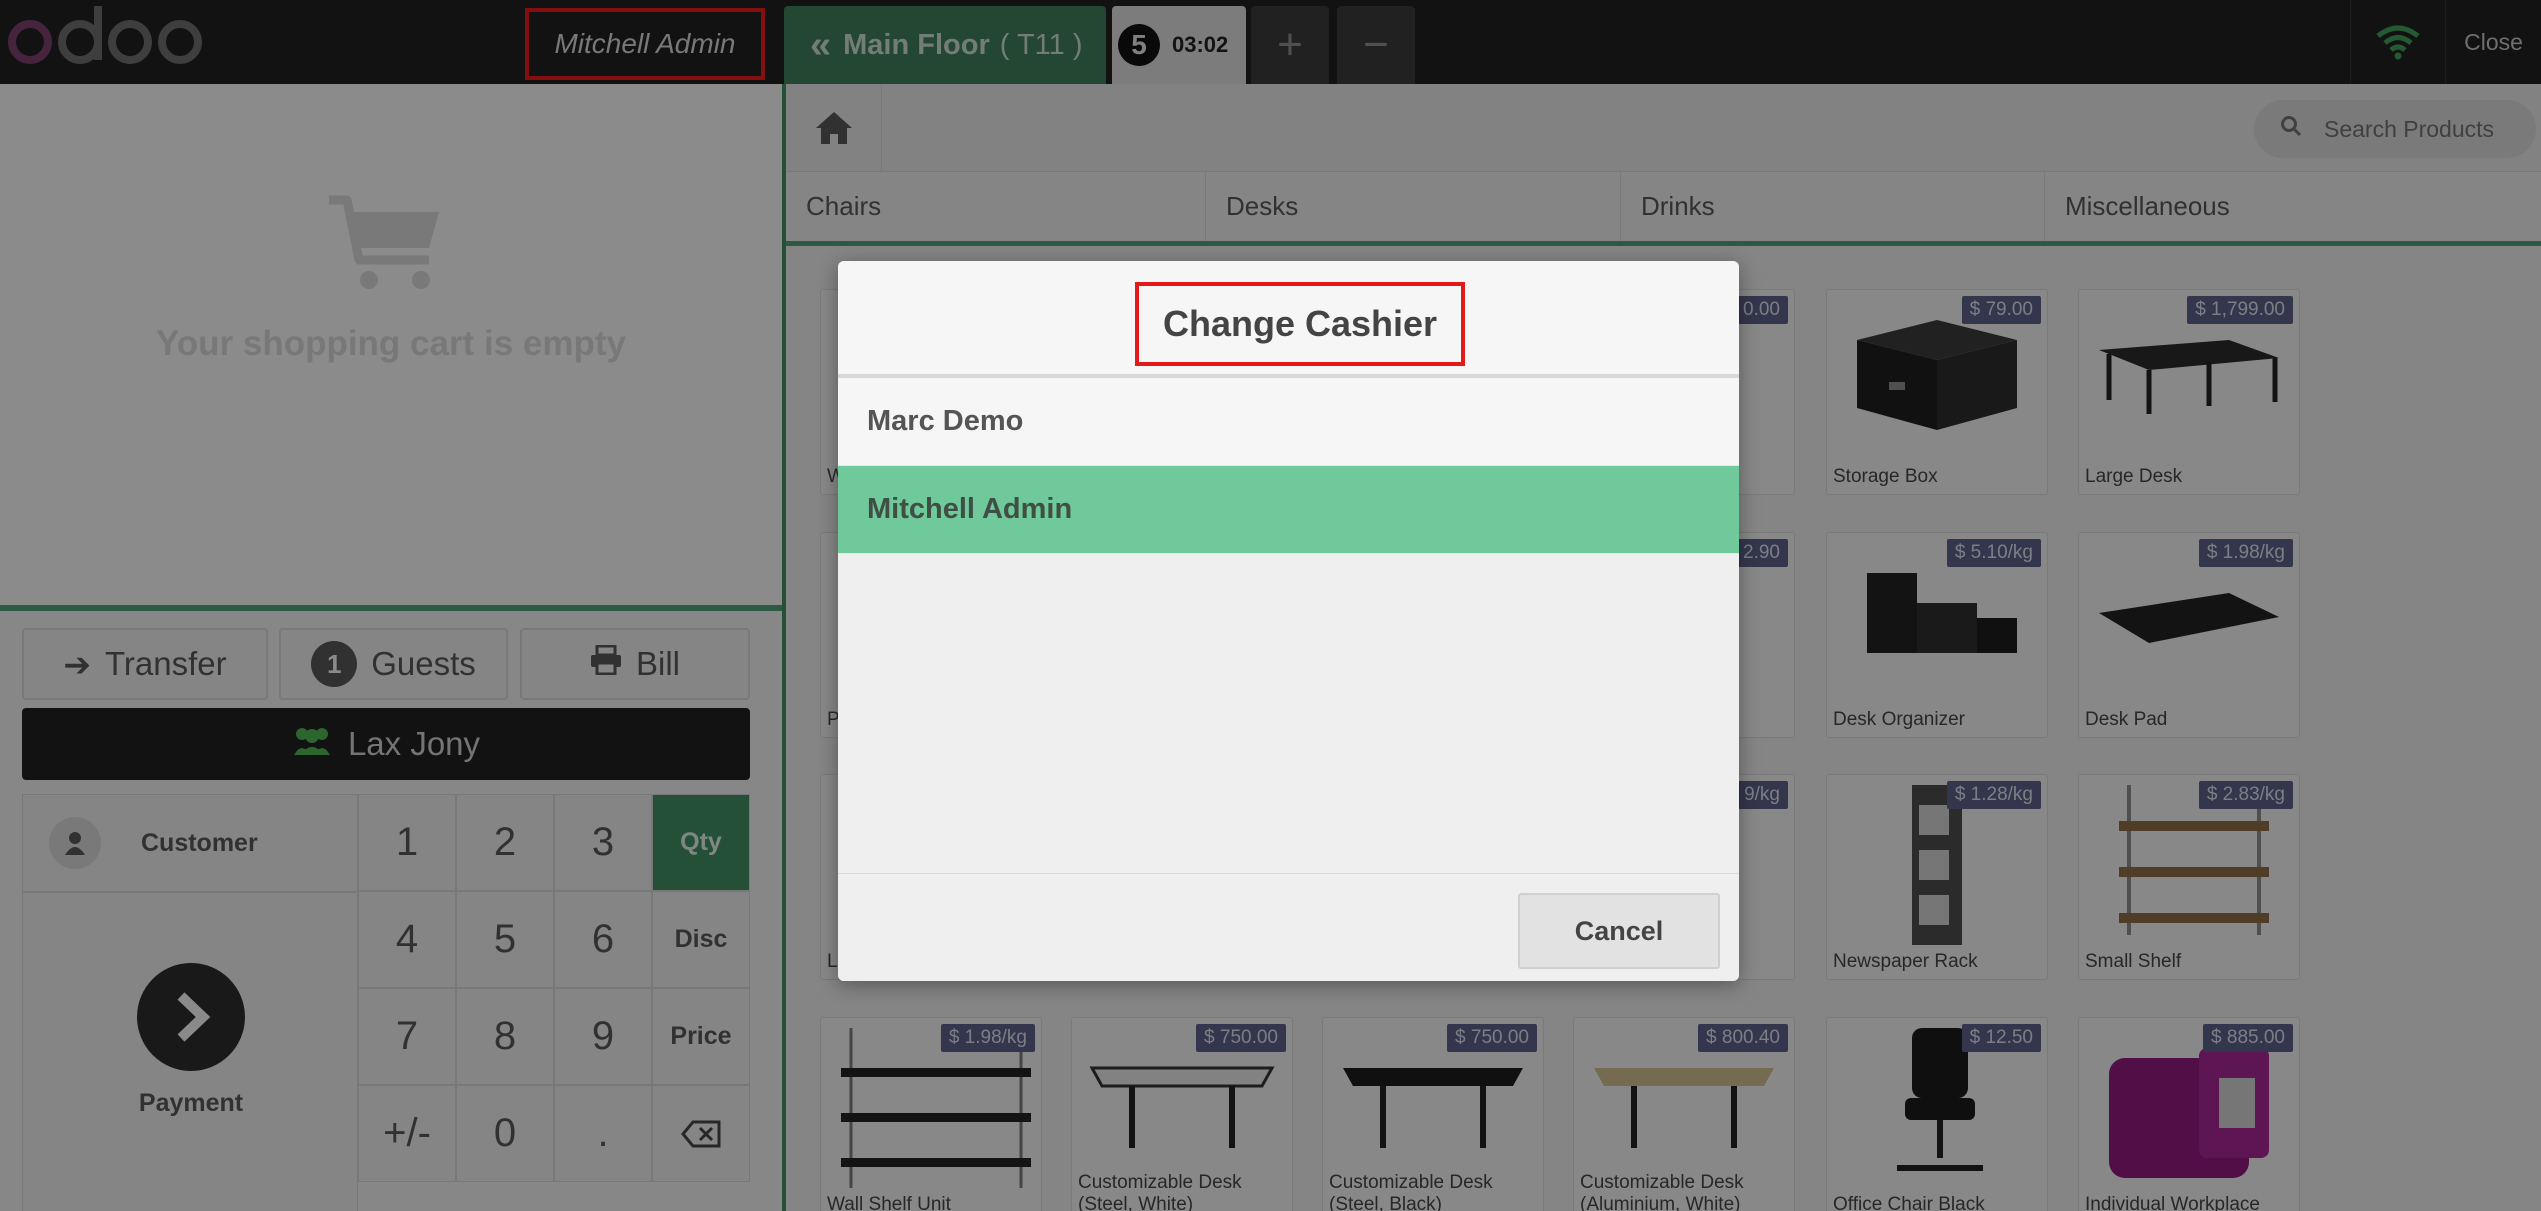  I want to click on cancel-button: Cancel, so click(1619, 931).